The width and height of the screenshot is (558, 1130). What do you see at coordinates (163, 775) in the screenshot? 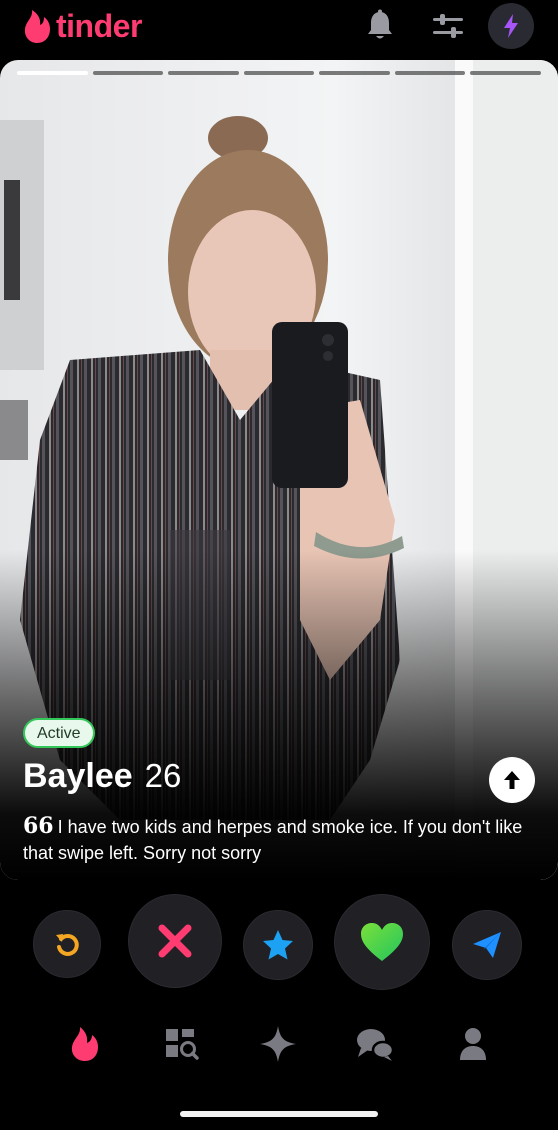
I see `profile-age: 26` at bounding box center [163, 775].